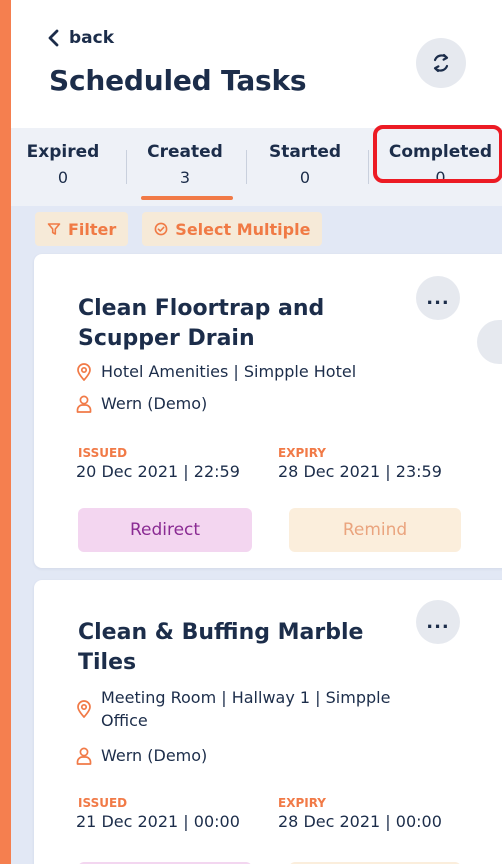 The image size is (502, 864). Describe the element at coordinates (92, 229) in the screenshot. I see `filter-label: Filter` at that location.